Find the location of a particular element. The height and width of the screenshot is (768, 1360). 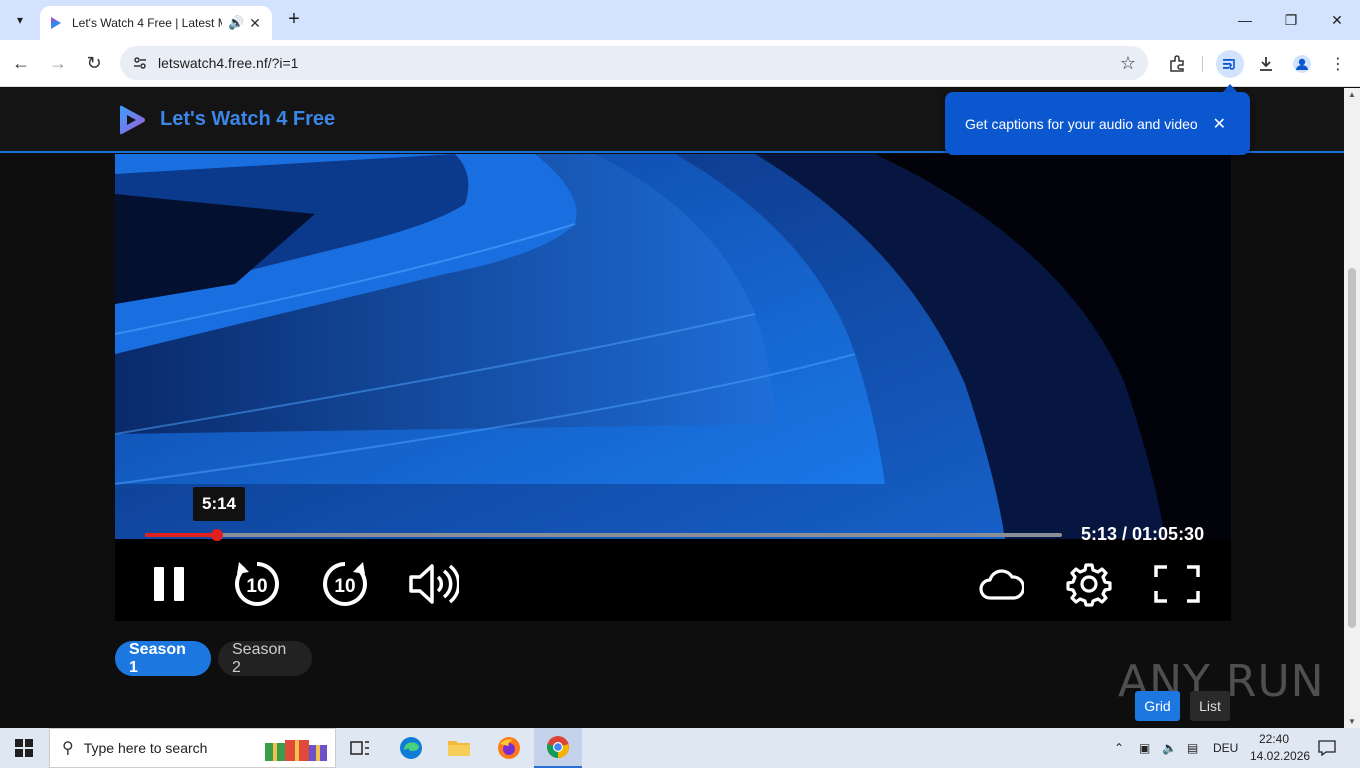

scroll-up-arrow-icon: ▲ is located at coordinates (1352, 94).